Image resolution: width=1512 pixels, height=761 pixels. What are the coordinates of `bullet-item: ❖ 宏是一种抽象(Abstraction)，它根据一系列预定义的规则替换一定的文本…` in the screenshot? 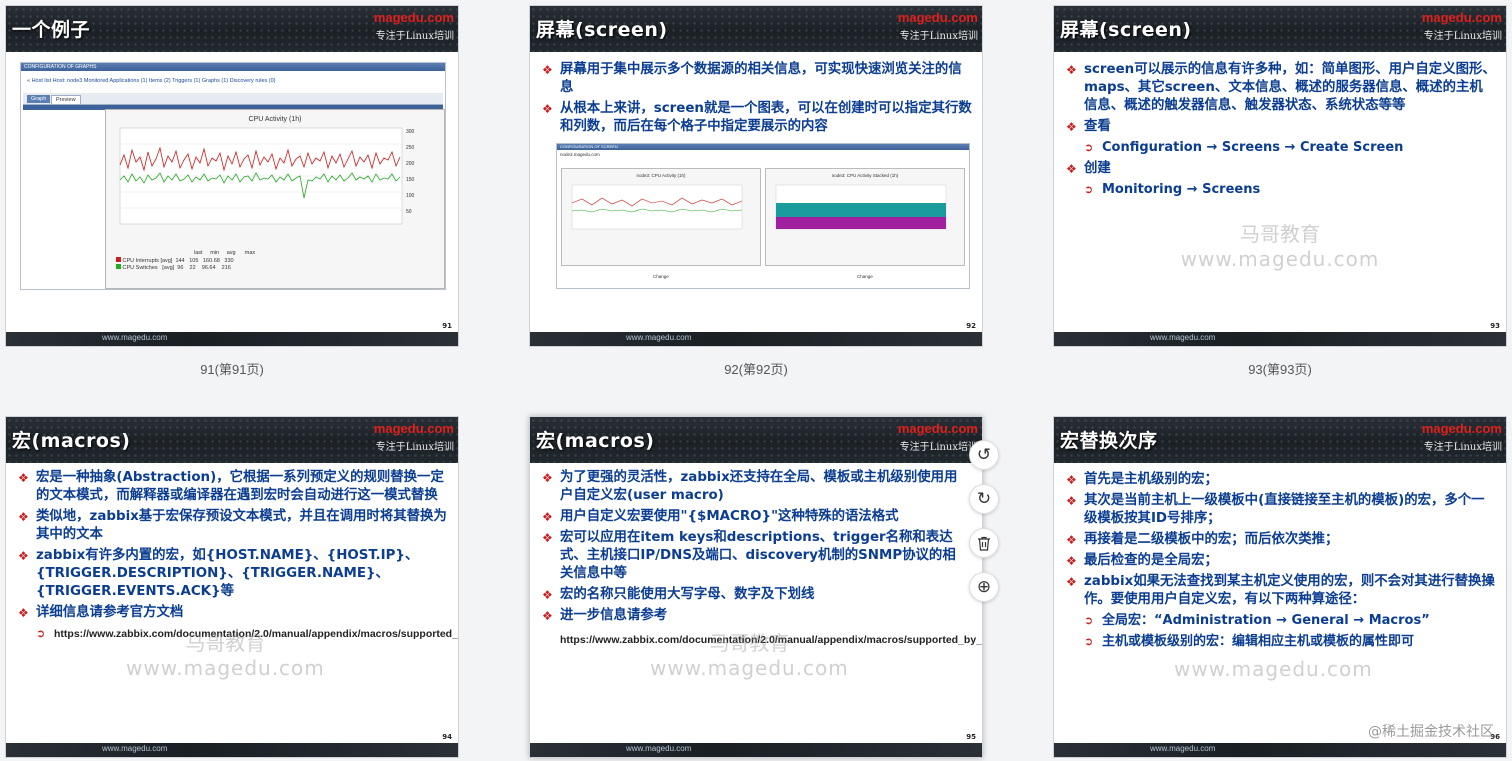 It's located at (231, 486).